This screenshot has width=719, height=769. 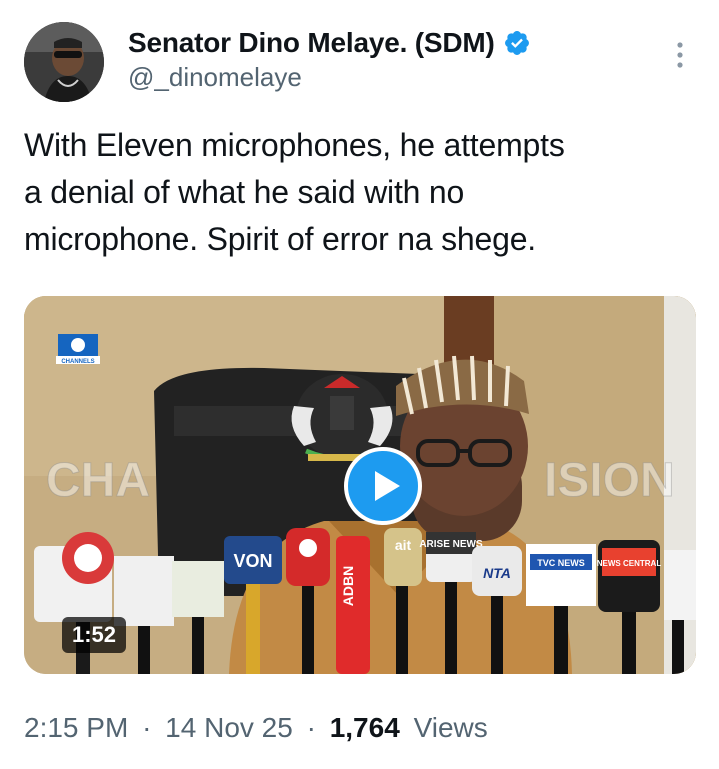 What do you see at coordinates (387, 486) in the screenshot?
I see `play-icon` at bounding box center [387, 486].